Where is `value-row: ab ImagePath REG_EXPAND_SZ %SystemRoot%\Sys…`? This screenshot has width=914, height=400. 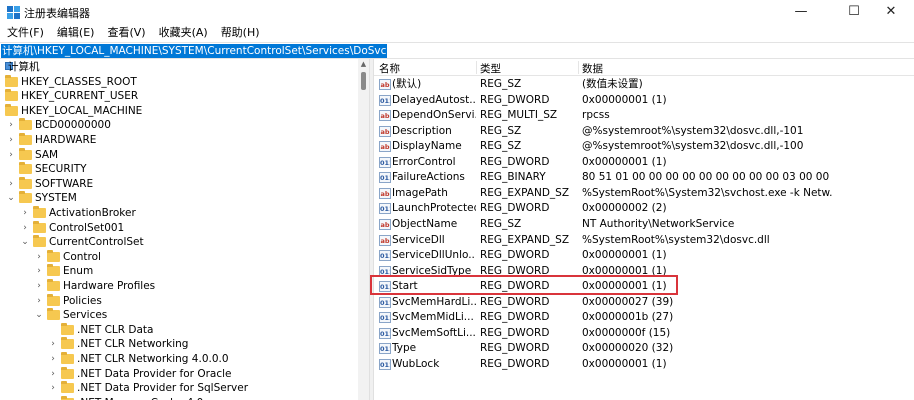
value-row: ab ImagePath REG_EXPAND_SZ %SystemRoot%\Sys… is located at coordinates (644, 193).